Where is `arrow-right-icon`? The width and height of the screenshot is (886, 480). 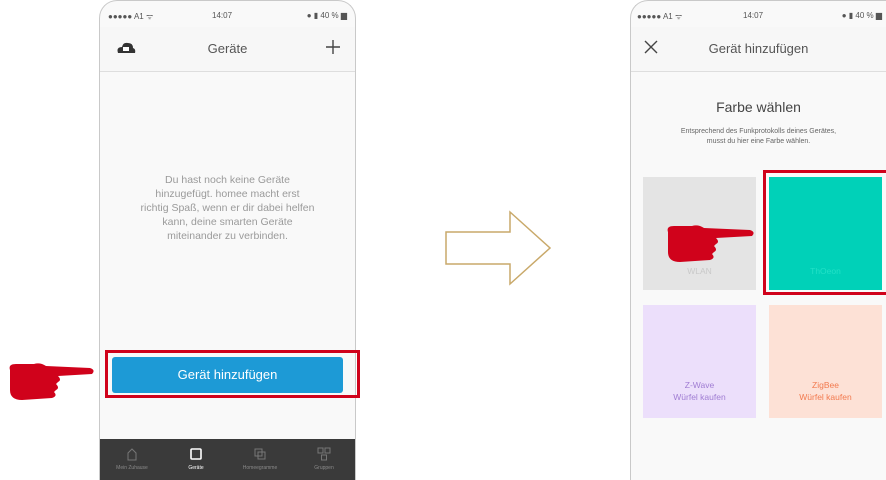
arrow-right-icon is located at coordinates (498, 248).